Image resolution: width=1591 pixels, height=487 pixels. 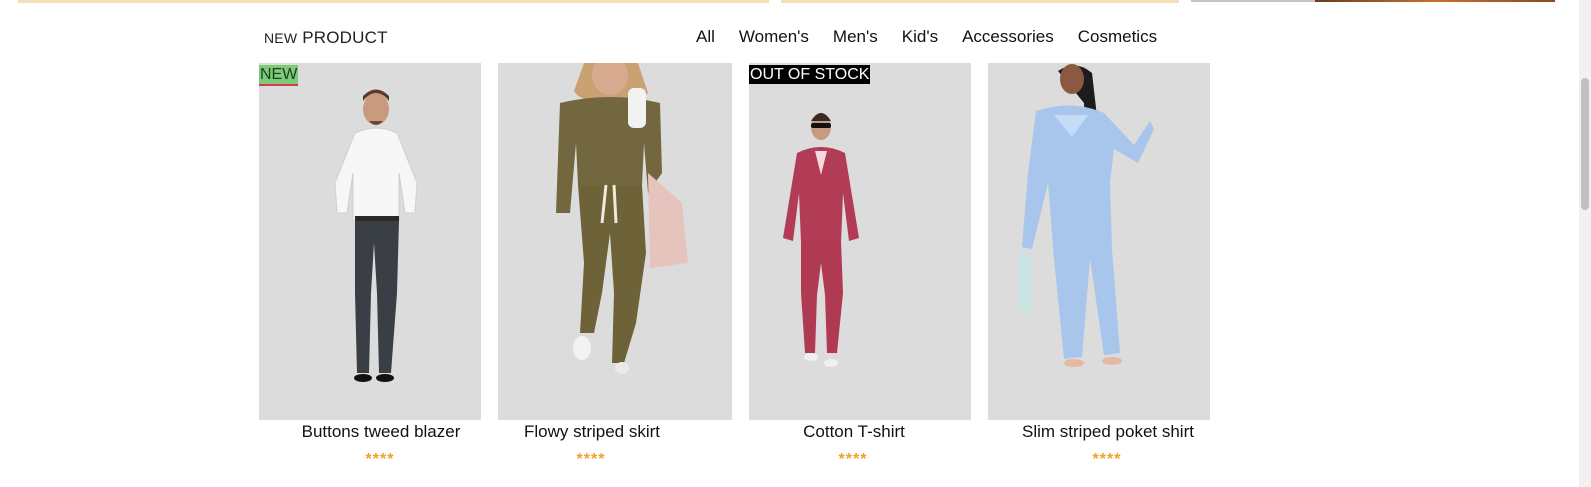 I want to click on product-image: NEW, so click(x=370, y=241).